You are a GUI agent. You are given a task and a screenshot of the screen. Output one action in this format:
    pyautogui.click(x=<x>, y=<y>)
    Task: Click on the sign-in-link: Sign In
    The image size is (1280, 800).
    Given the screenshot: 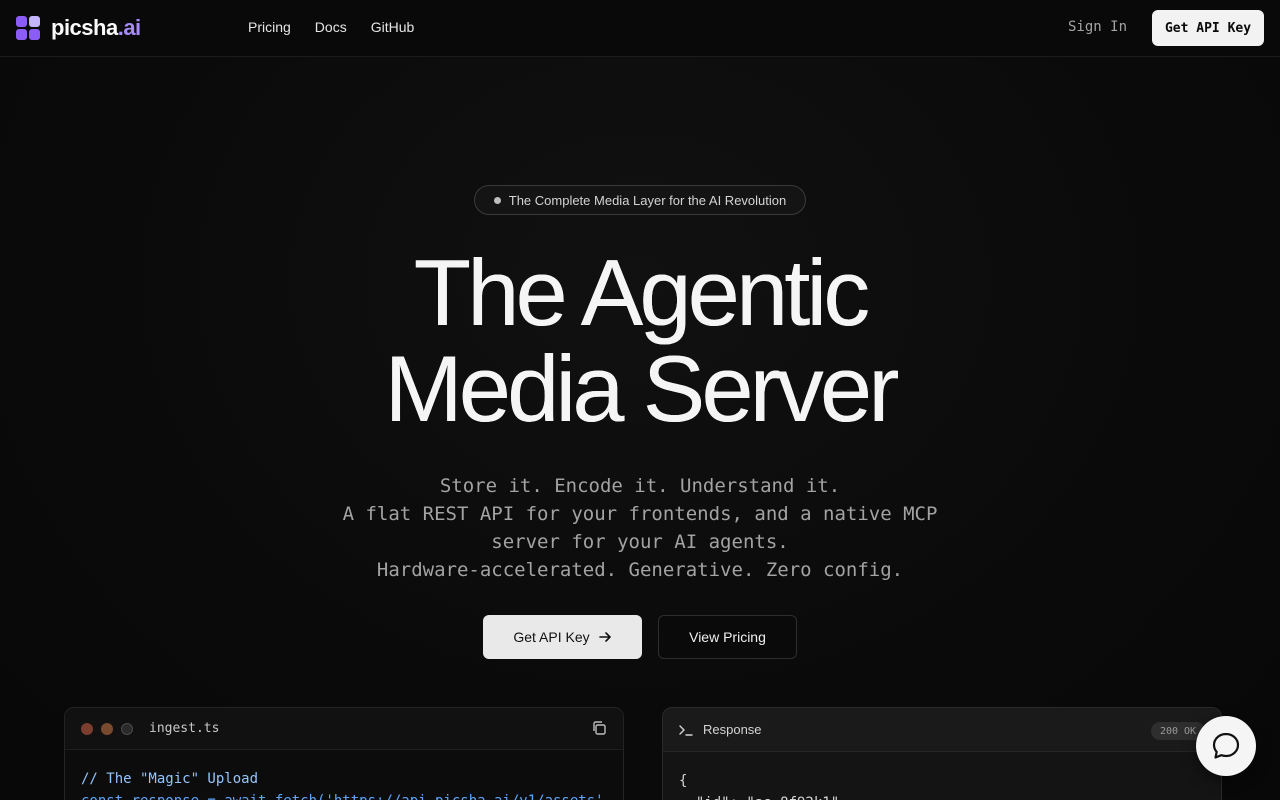 What is the action you would take?
    pyautogui.click(x=1097, y=27)
    